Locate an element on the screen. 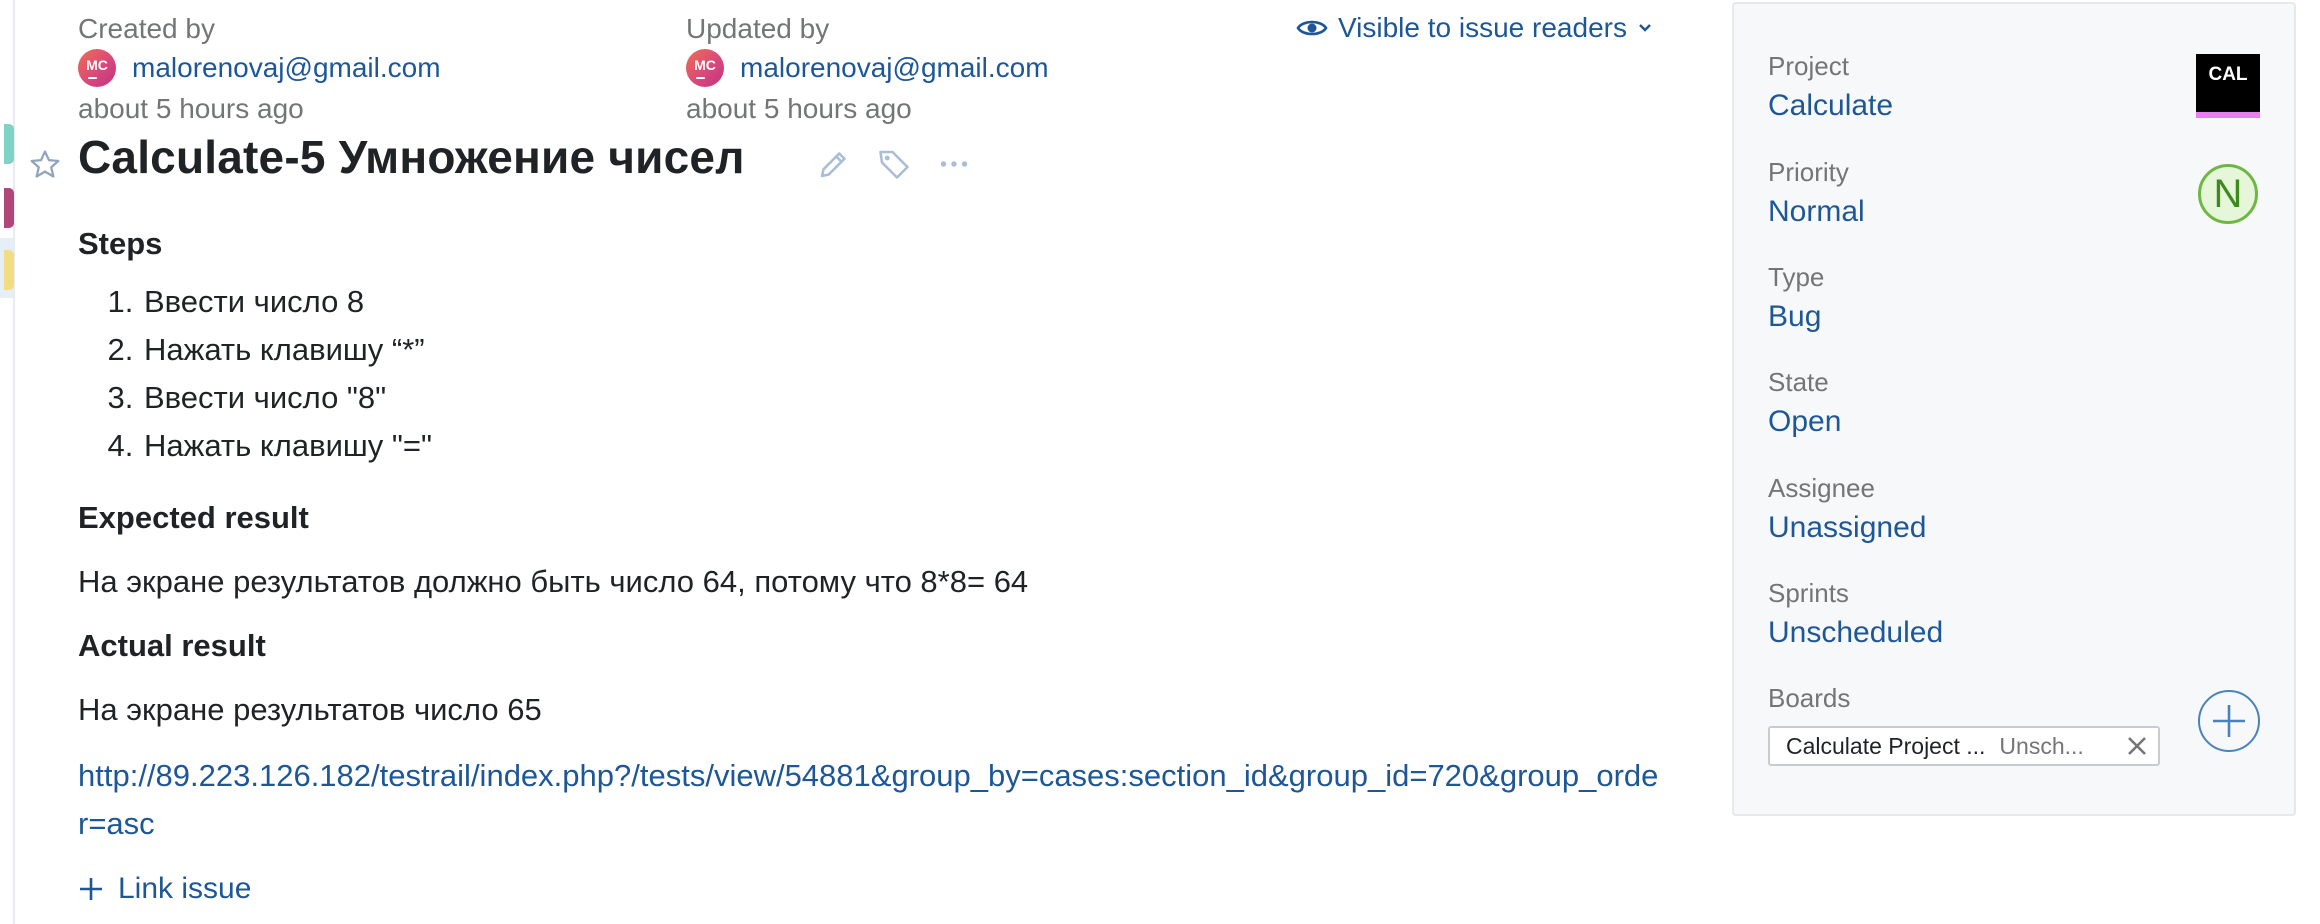 This screenshot has width=2320, height=924. assignee-field: Assignee Unassigned is located at coordinates (1847, 510).